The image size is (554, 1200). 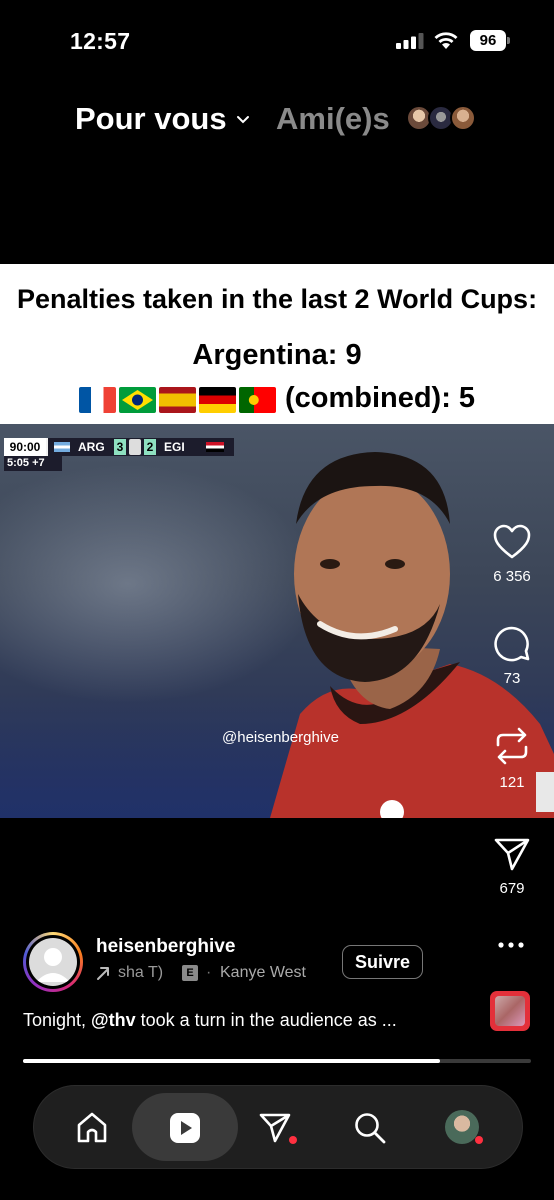 I want to click on share-action: 679, so click(x=512, y=866).